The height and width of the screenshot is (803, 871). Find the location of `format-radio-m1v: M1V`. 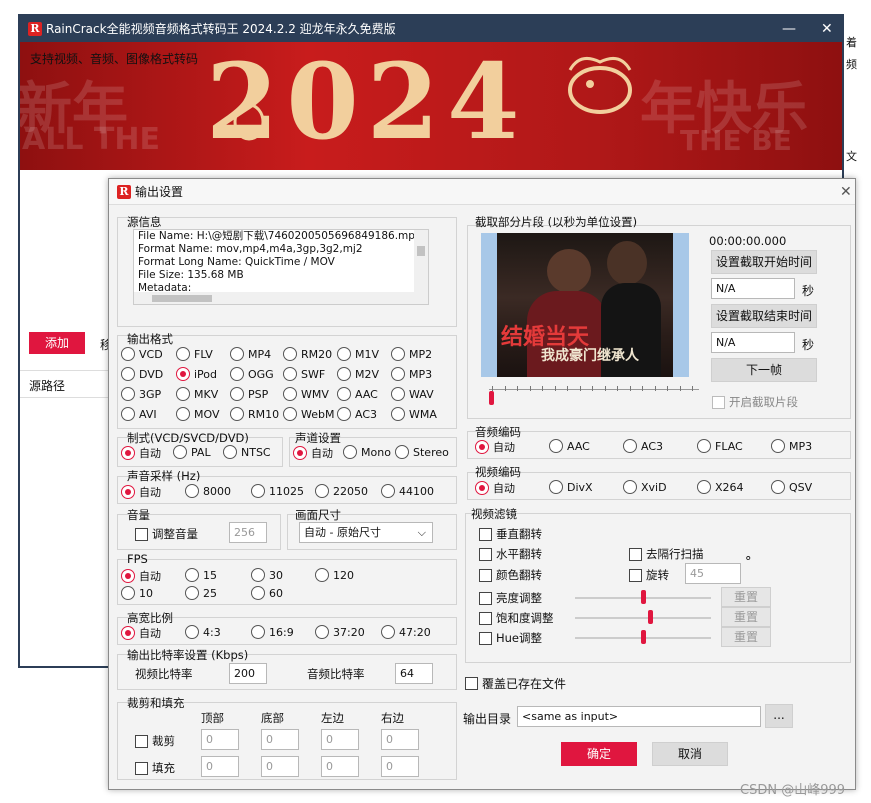

format-radio-m1v: M1V is located at coordinates (358, 354).